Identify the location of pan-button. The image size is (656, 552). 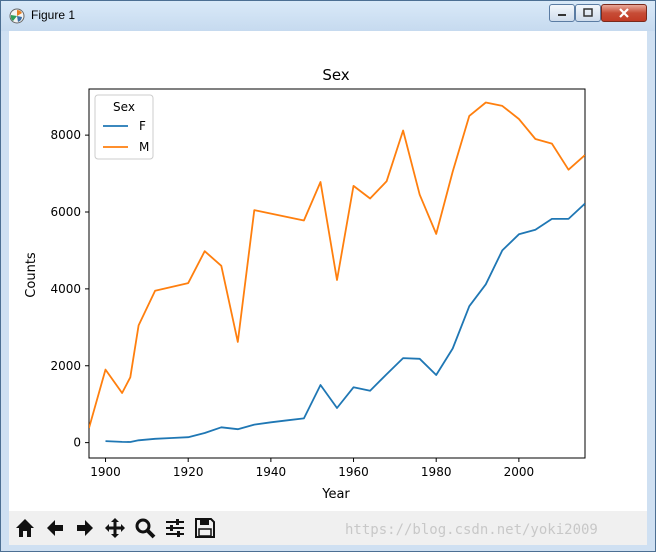
(115, 528).